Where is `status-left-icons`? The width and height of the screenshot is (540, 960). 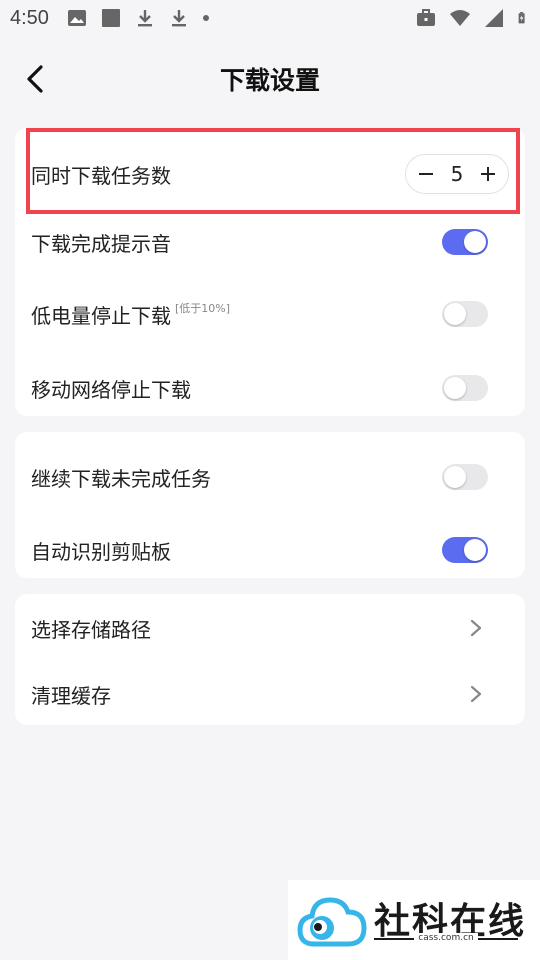 status-left-icons is located at coordinates (138, 18).